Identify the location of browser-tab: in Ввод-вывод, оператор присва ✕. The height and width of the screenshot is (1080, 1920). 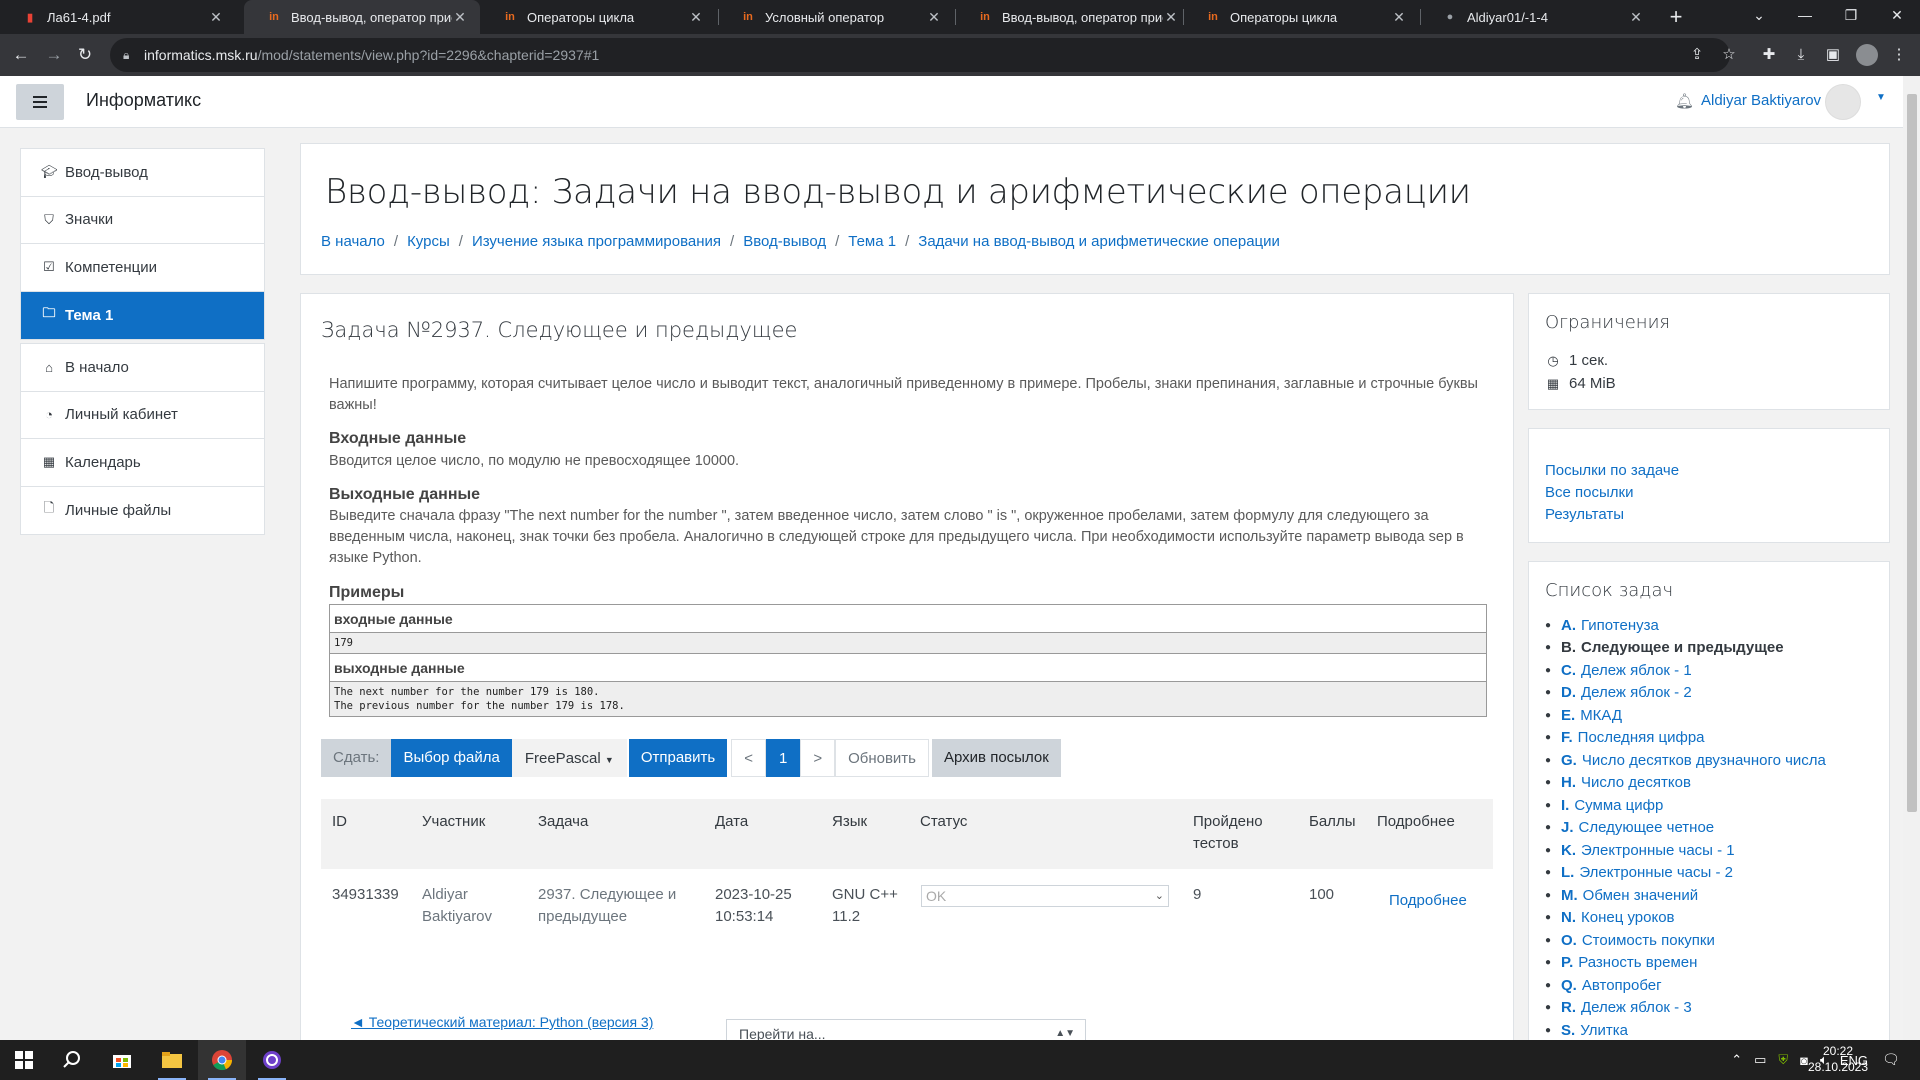
(1073, 17).